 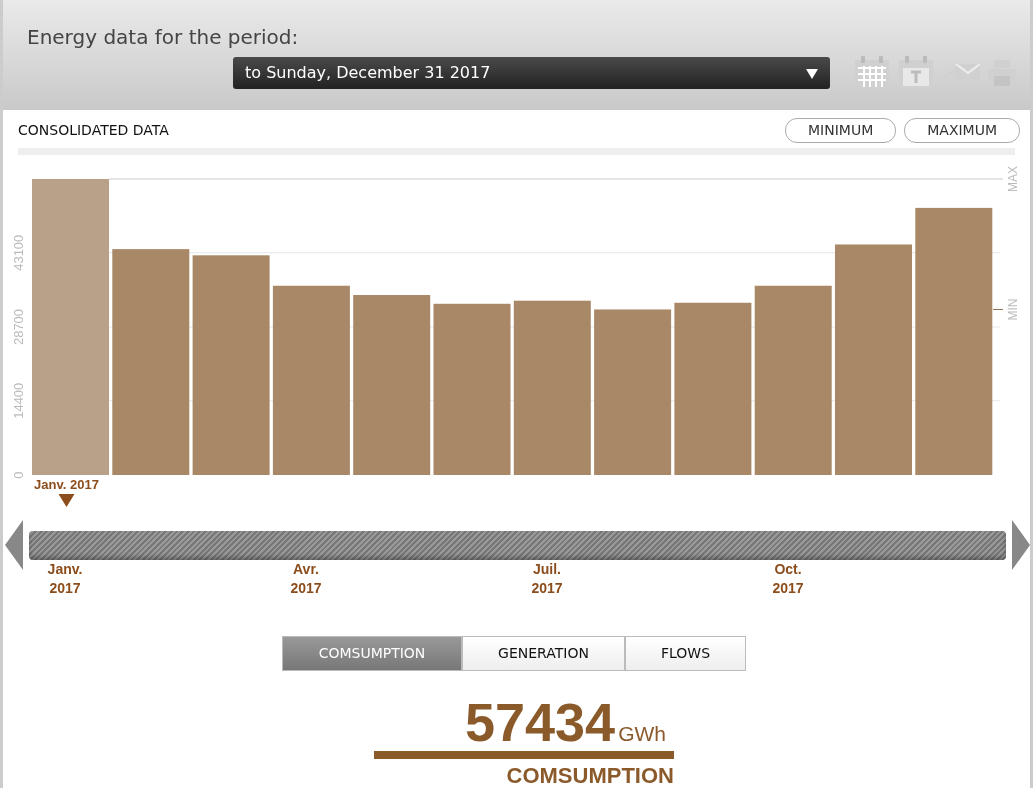 I want to click on reference-label: MIN, so click(x=1013, y=309).